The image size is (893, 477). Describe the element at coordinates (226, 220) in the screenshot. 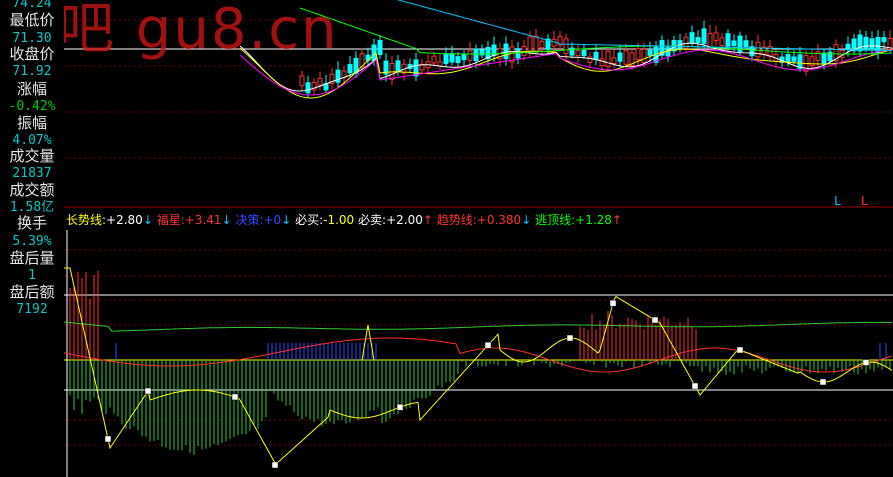

I see `legend-arrow-fuxing: ↓` at that location.